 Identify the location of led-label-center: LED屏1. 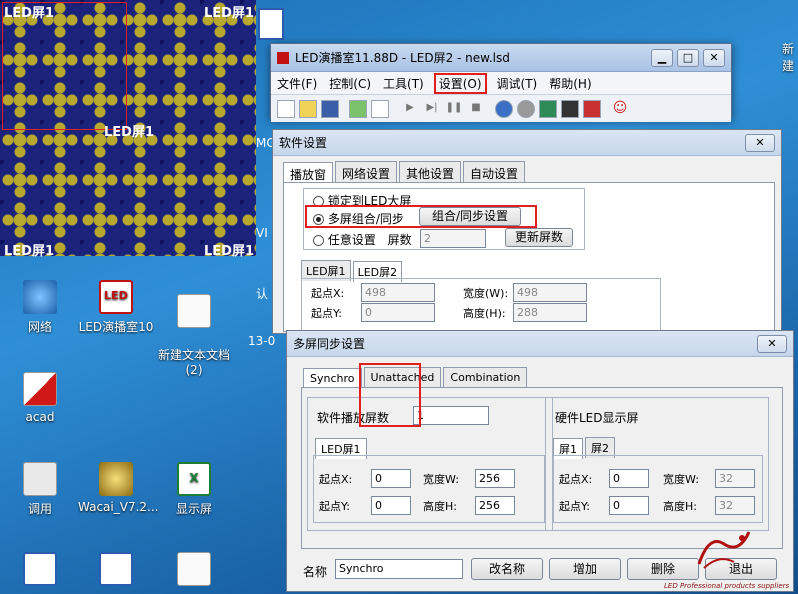
(129, 132).